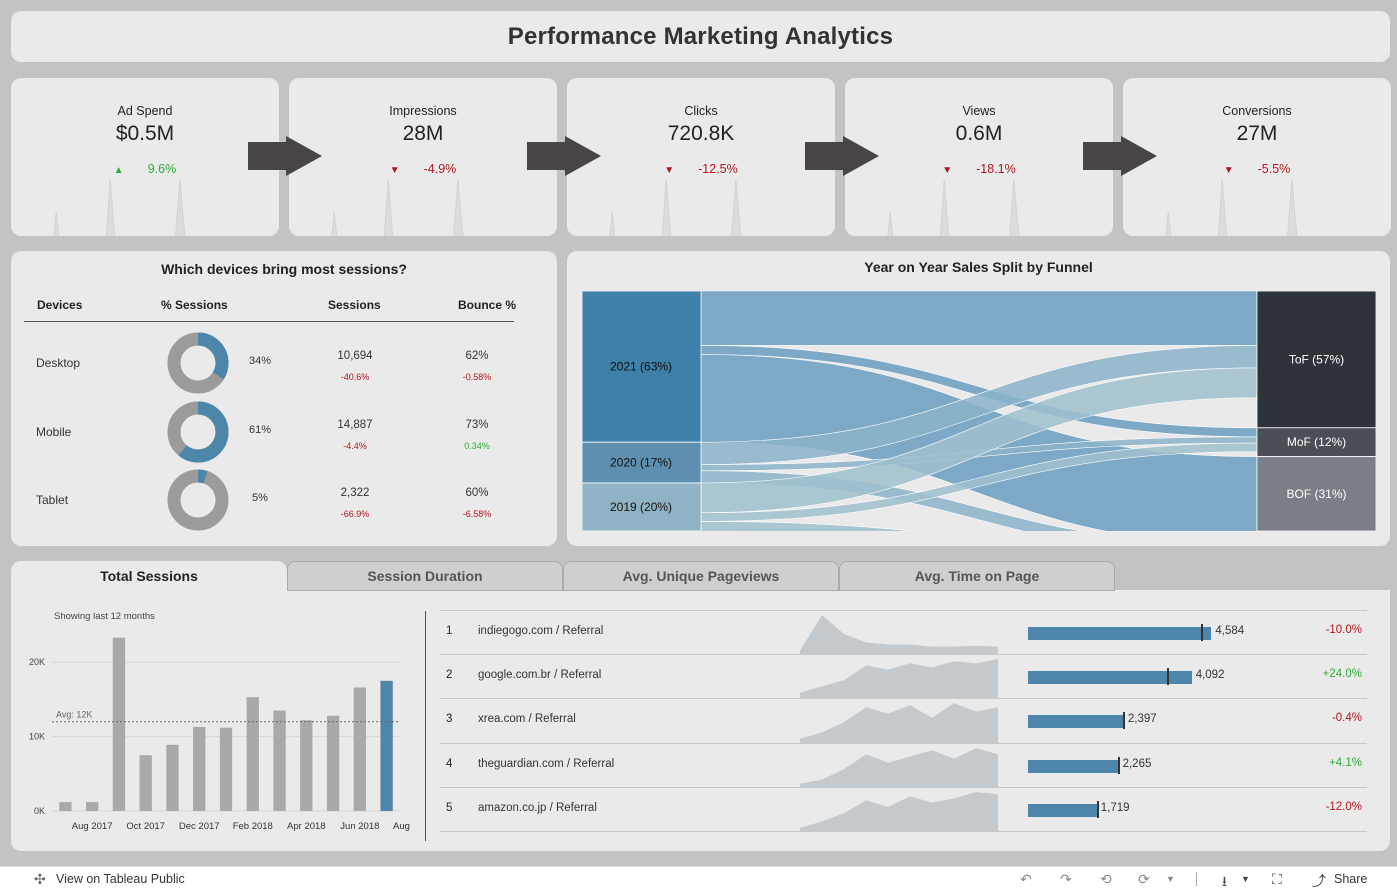 The height and width of the screenshot is (889, 1397). Describe the element at coordinates (701, 133) in the screenshot. I see `kpi-value: 720.8K` at that location.